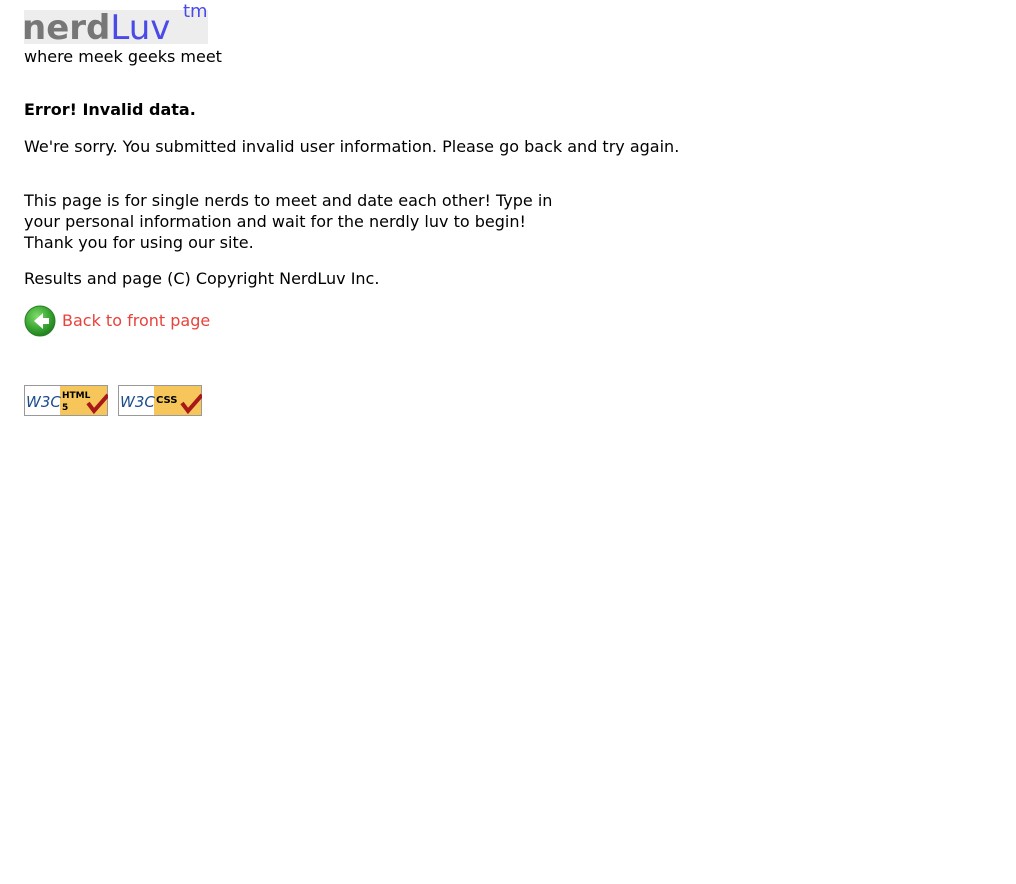 This screenshot has height=884, width=1016. Describe the element at coordinates (195, 11) in the screenshot. I see `trademark-mark: tm` at that location.